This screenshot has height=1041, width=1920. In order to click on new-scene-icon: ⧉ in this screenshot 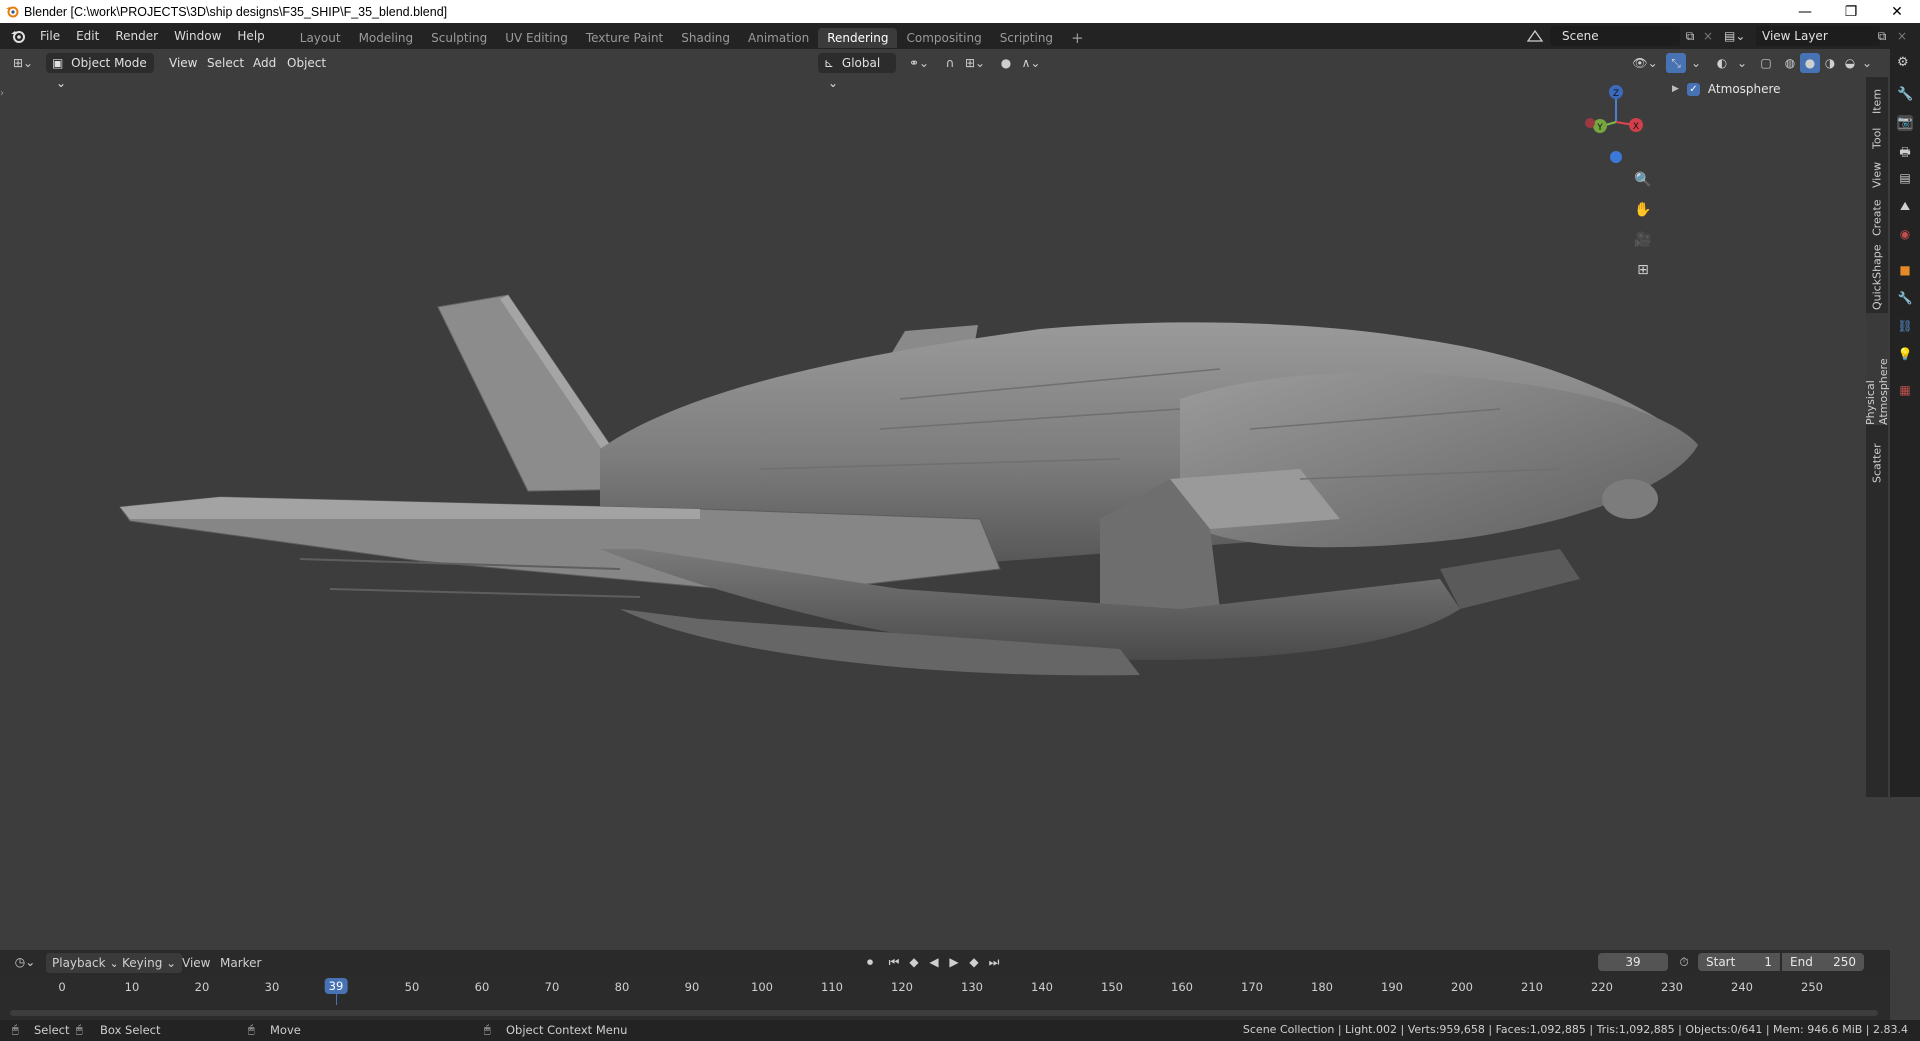, I will do `click(1690, 36)`.